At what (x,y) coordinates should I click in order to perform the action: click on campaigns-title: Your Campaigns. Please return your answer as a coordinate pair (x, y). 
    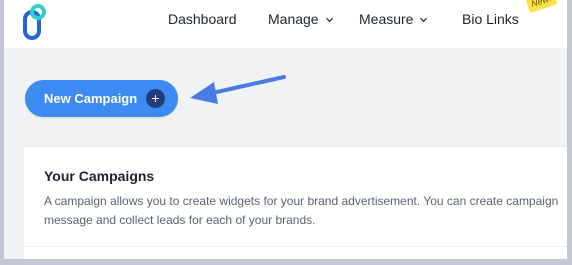
    Looking at the image, I should click on (99, 176).